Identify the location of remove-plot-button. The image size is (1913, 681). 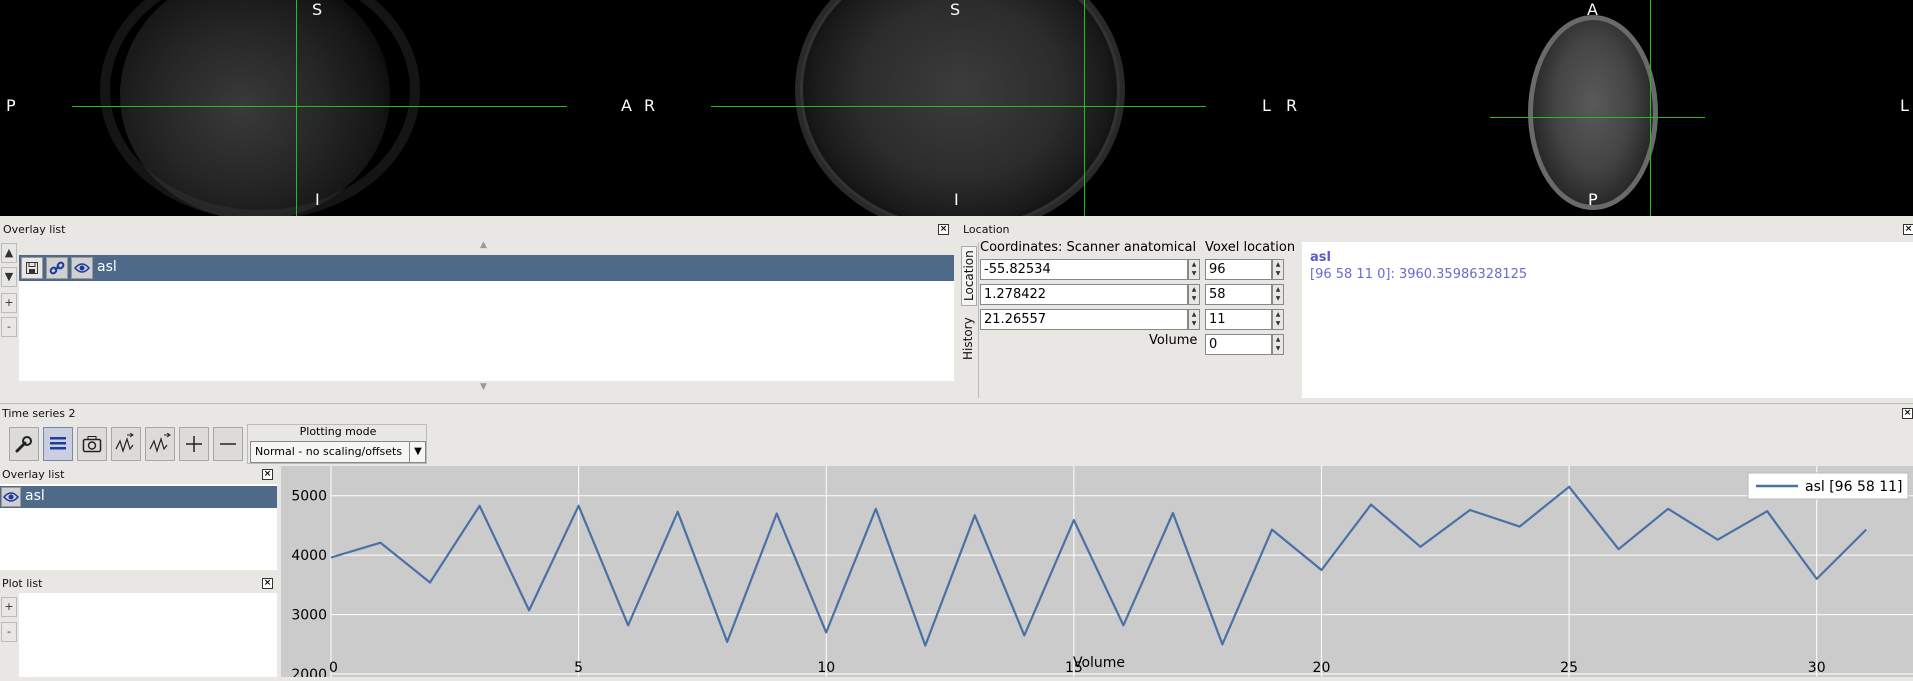
(228, 444).